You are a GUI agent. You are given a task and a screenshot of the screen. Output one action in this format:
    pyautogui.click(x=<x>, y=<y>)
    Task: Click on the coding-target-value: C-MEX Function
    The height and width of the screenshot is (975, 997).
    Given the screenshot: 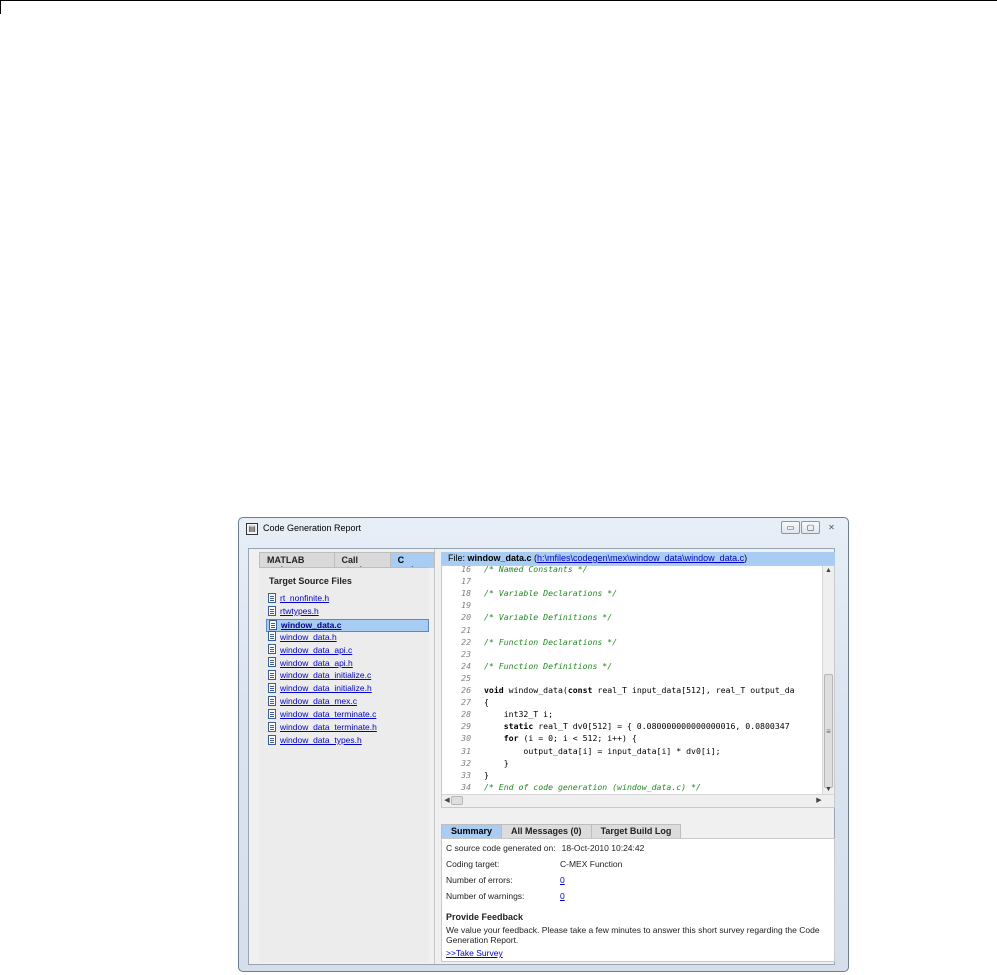 What is the action you would take?
    pyautogui.click(x=591, y=864)
    